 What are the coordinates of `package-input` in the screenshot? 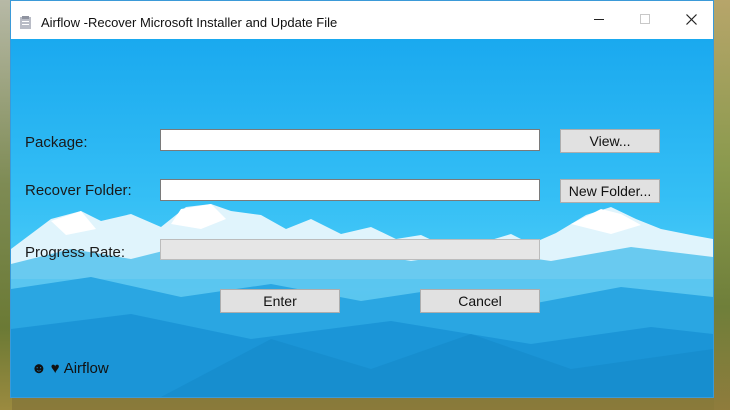 It's located at (350, 140).